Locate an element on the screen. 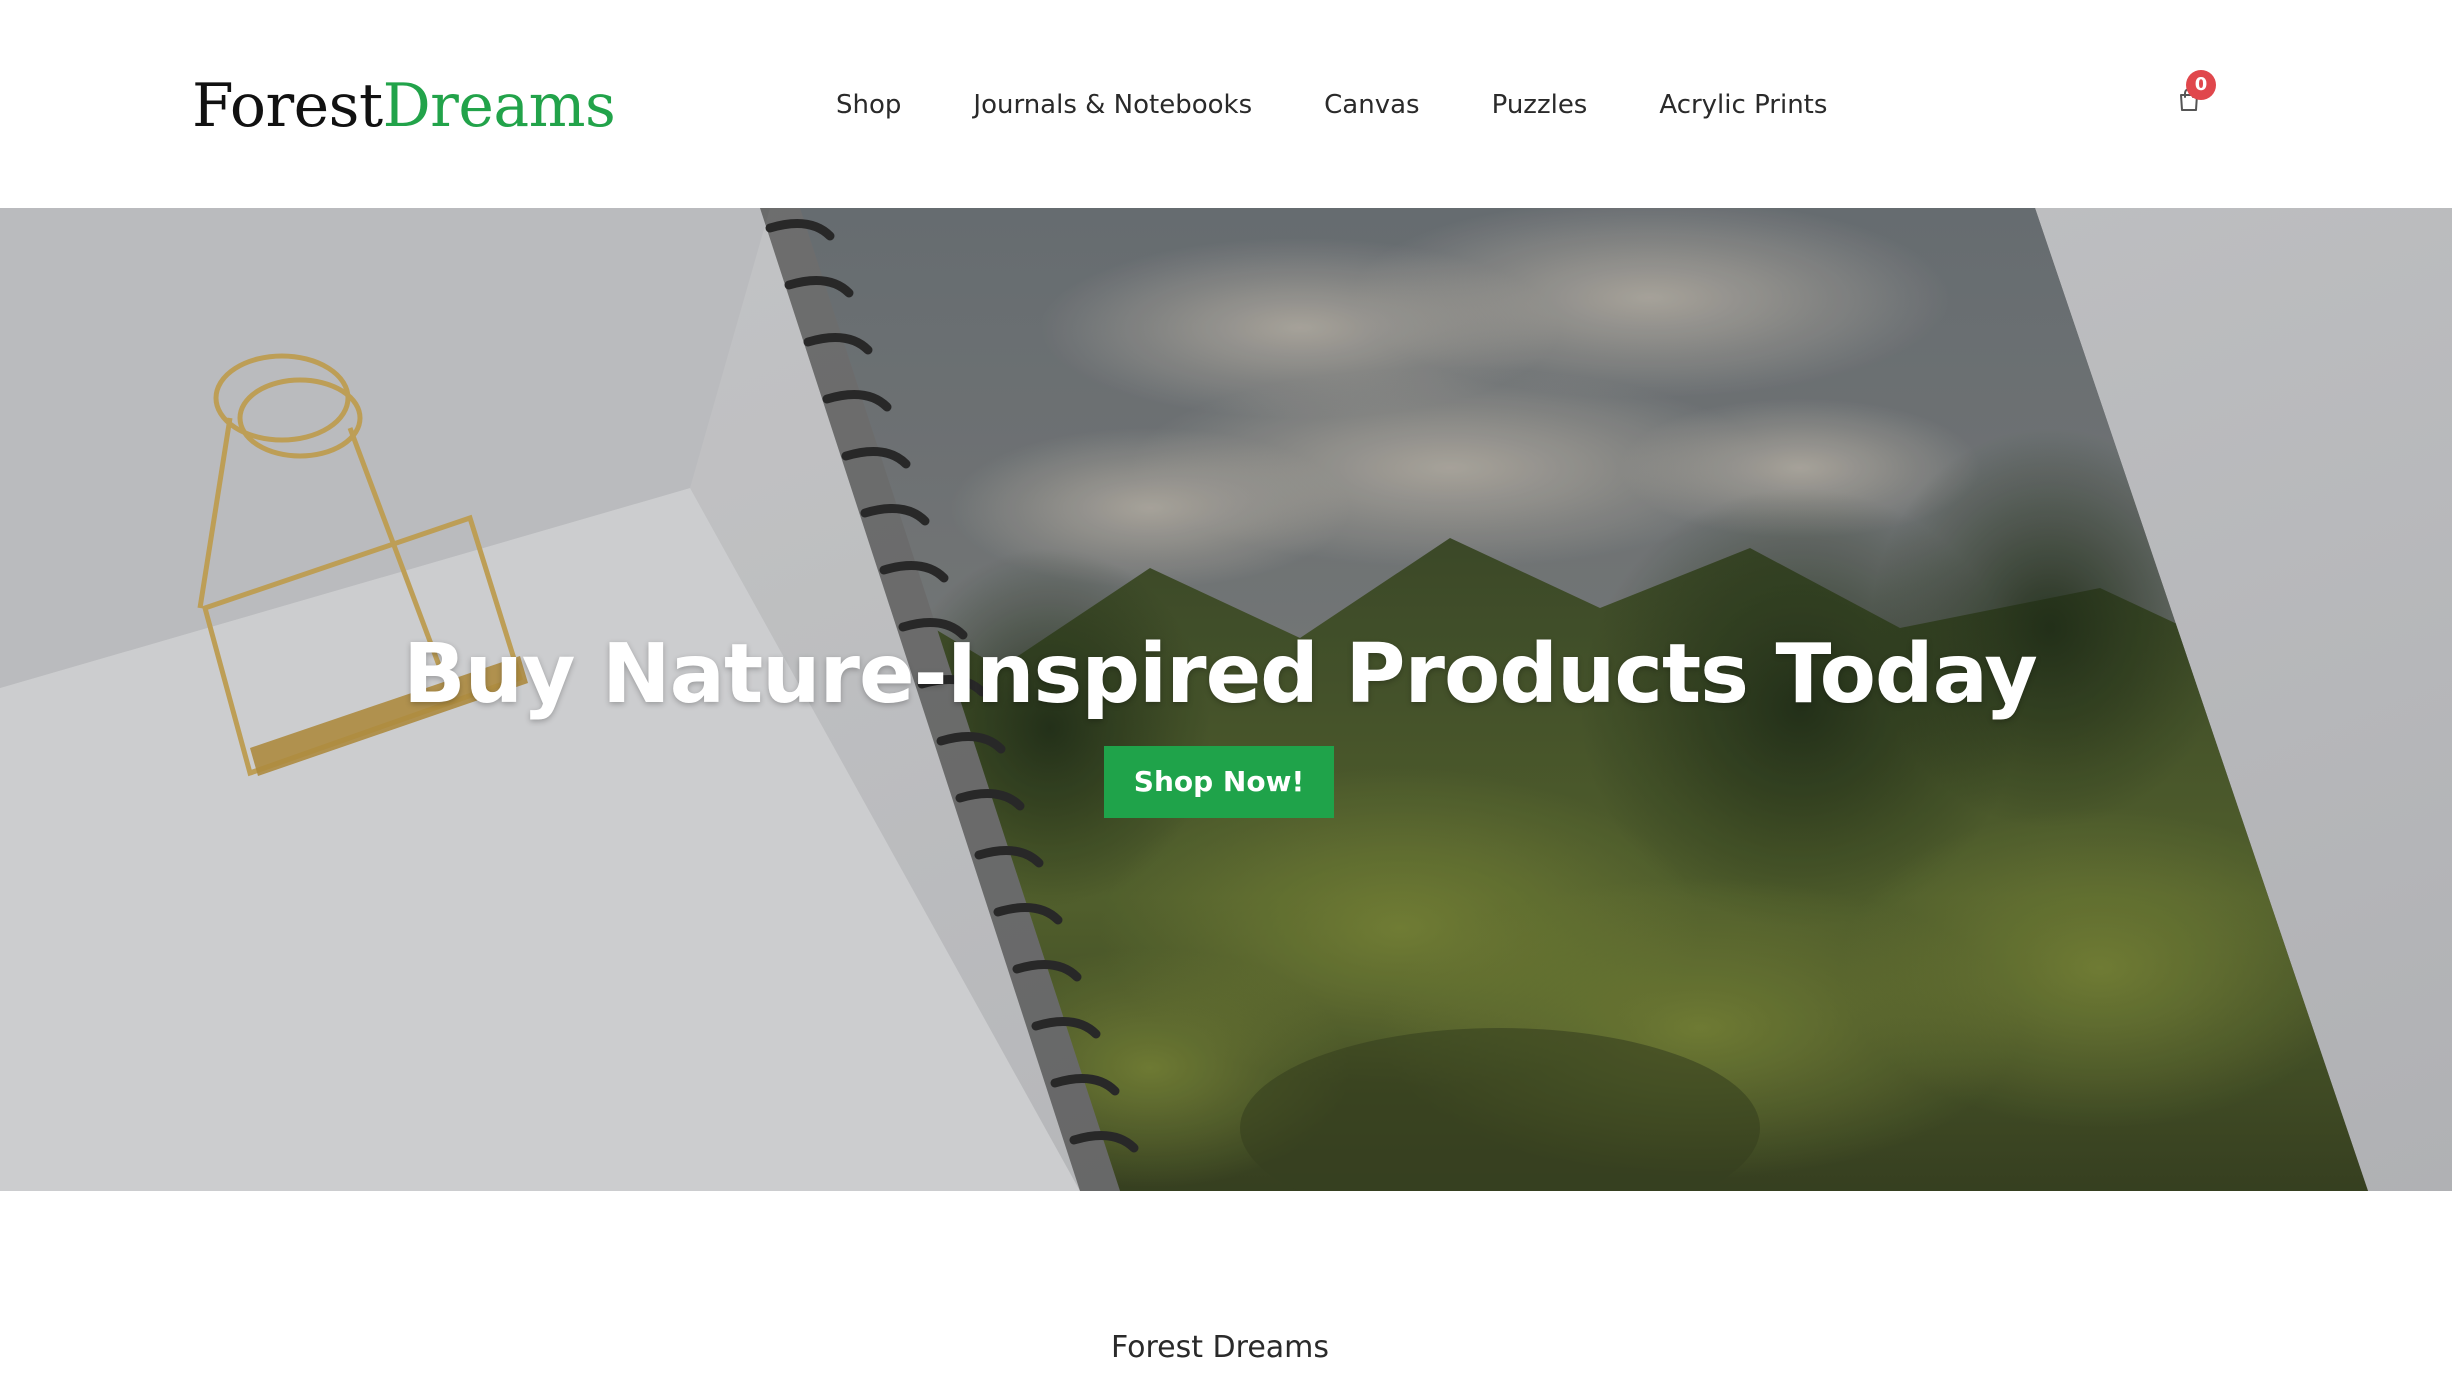  site-logo: ForestDreams is located at coordinates (404, 106).